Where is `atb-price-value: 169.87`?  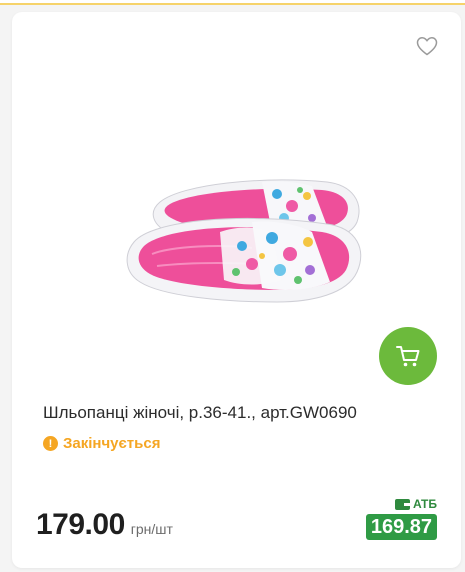
atb-price-value: 169.87 is located at coordinates (401, 527).